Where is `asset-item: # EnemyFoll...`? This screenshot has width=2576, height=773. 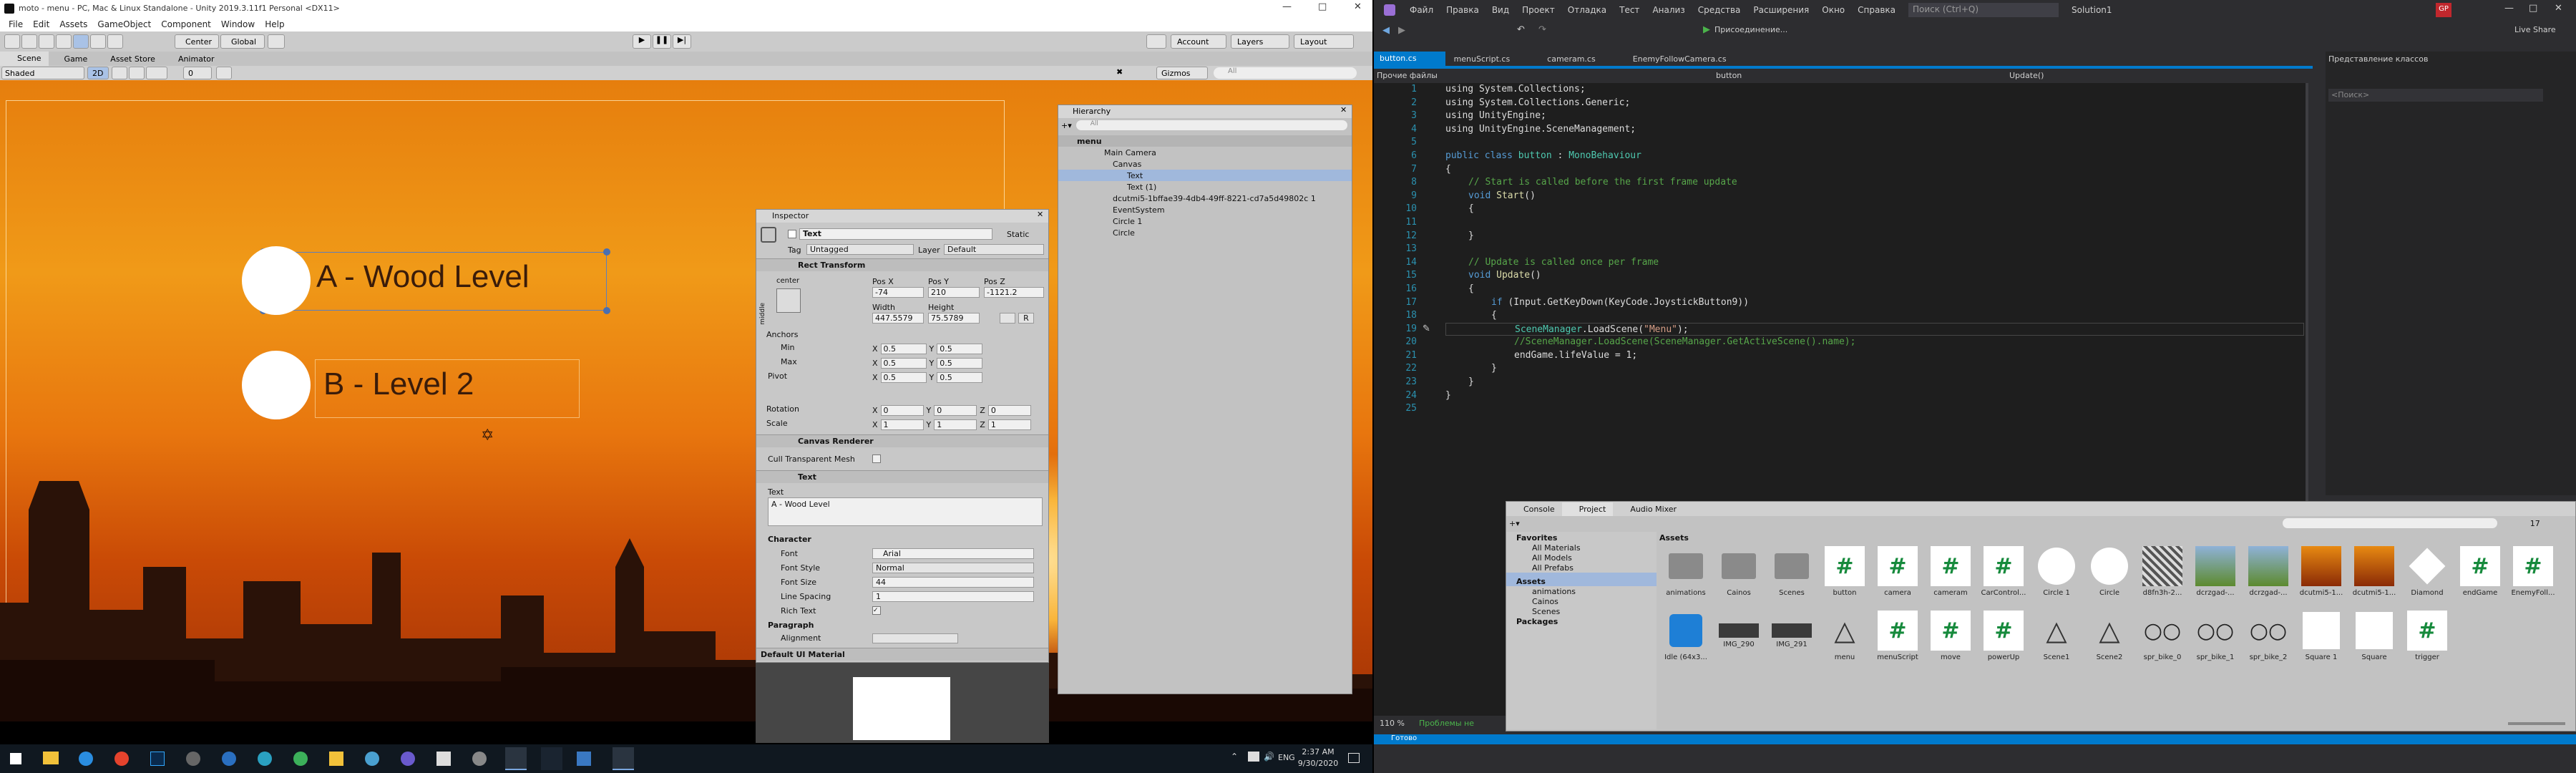 asset-item: # EnemyFoll... is located at coordinates (2533, 576).